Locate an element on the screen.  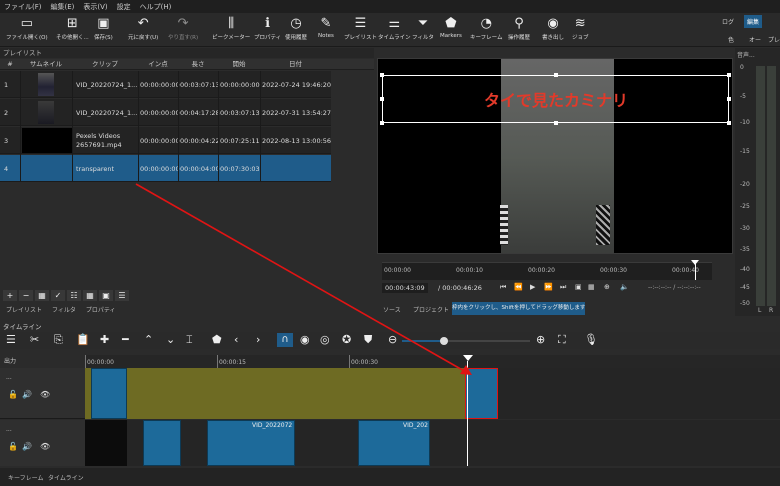
ripple-icon: ◎ is located at coordinates (325, 340).